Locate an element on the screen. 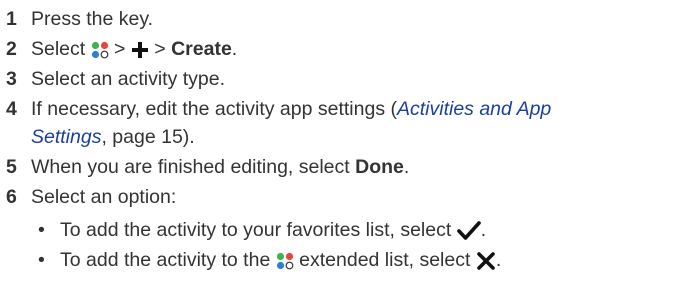 The image size is (684, 304). checkmark-icon is located at coordinates (468, 231).